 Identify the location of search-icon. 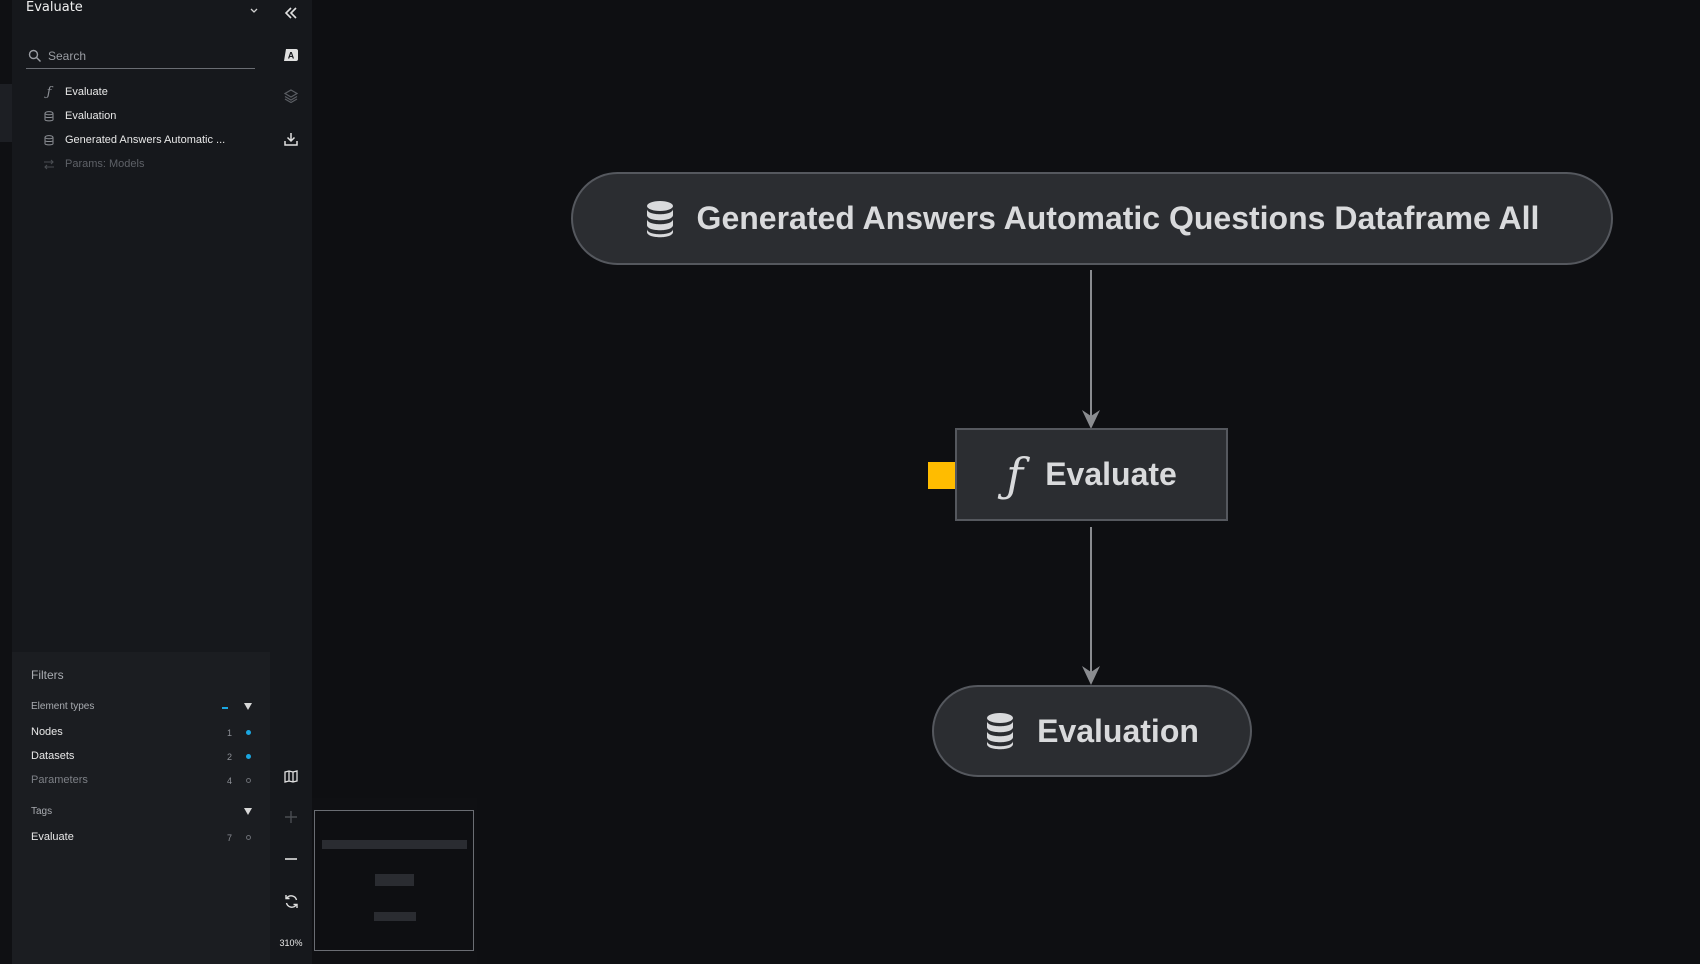
(35, 57).